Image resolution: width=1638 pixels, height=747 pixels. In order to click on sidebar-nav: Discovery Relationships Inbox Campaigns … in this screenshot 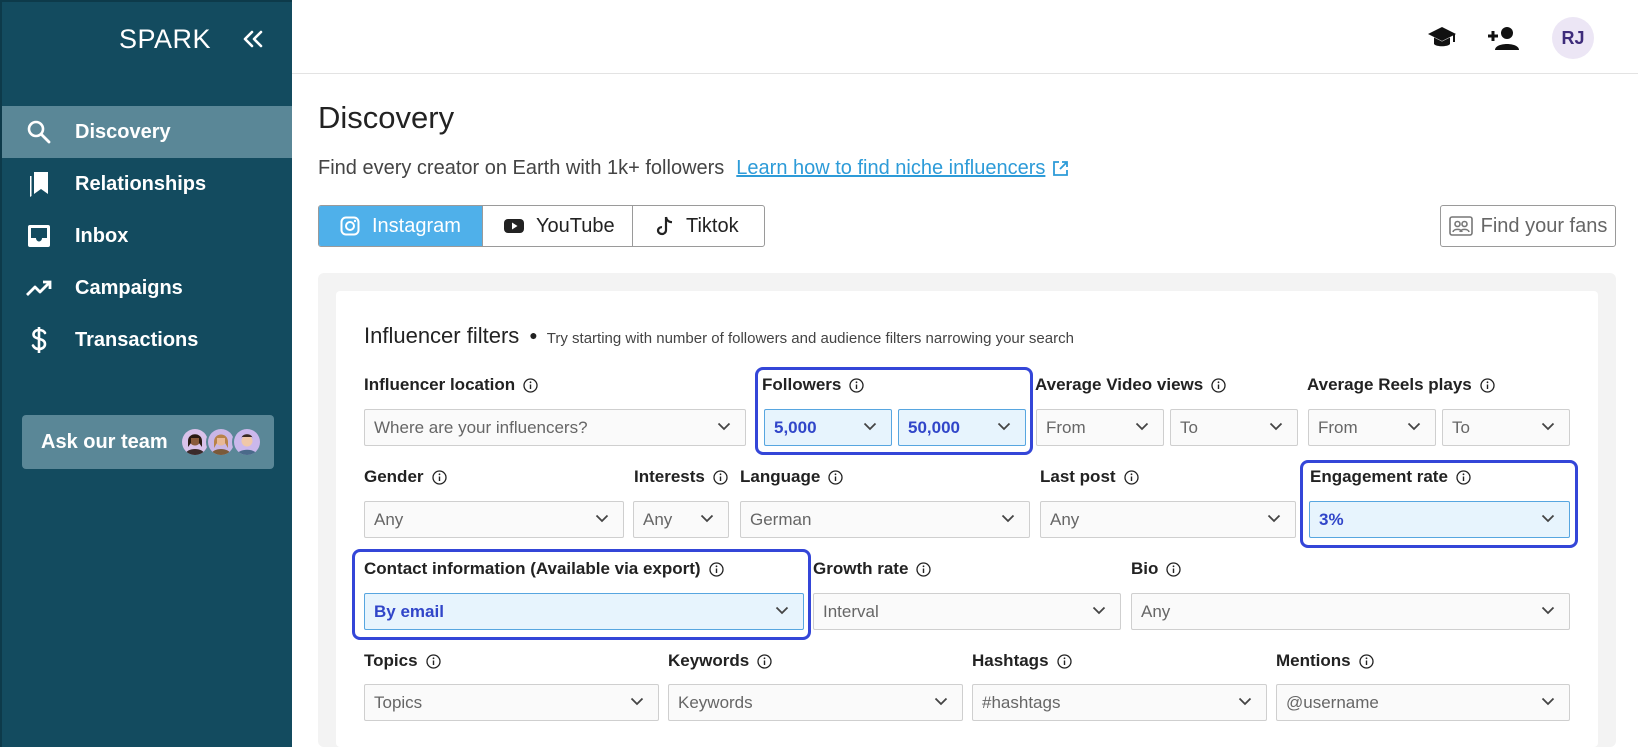, I will do `click(147, 236)`.